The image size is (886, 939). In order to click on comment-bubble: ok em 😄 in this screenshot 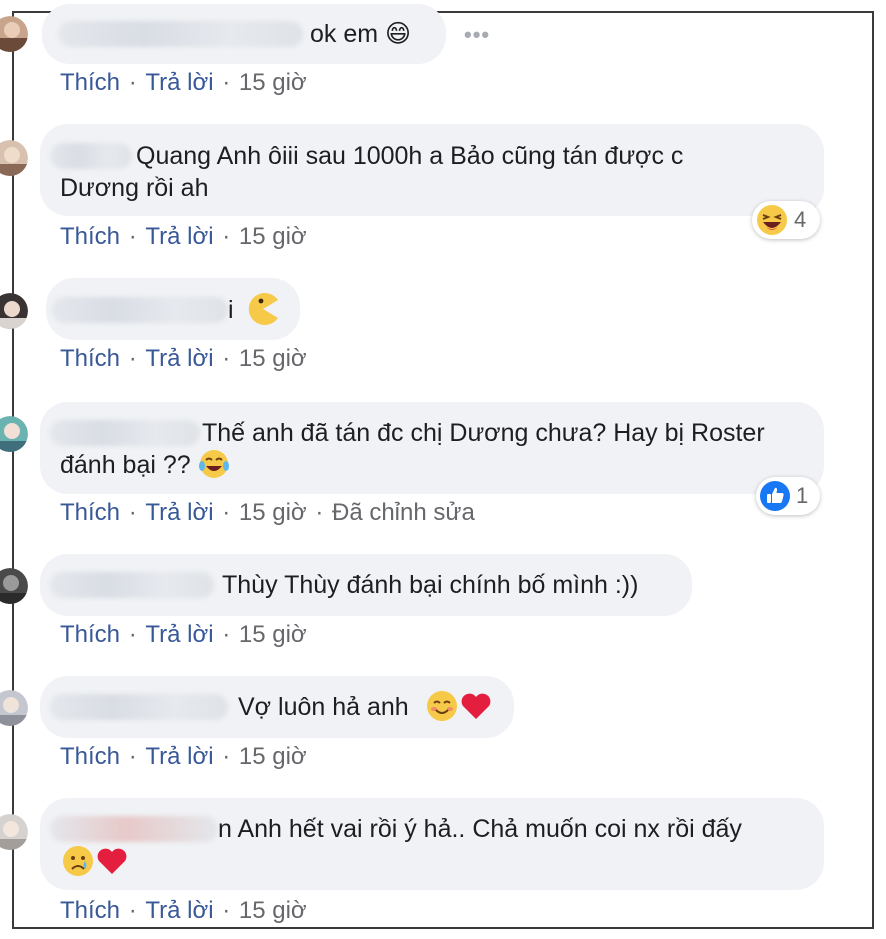, I will do `click(244, 34)`.